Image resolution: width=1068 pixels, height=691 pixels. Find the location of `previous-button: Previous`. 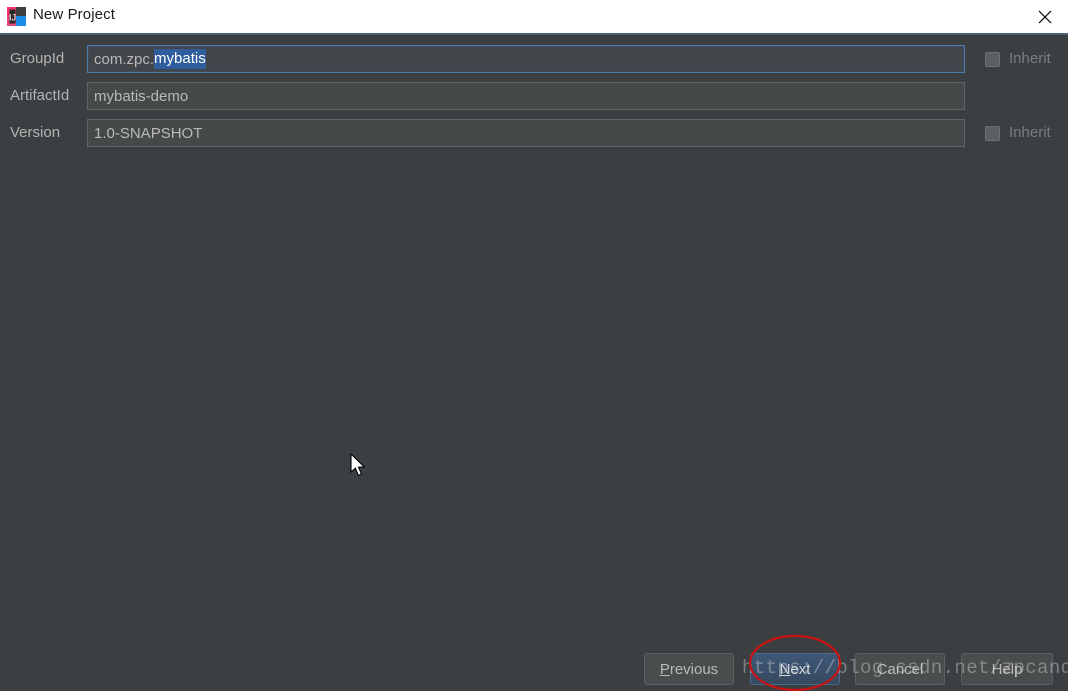

previous-button: Previous is located at coordinates (689, 669).